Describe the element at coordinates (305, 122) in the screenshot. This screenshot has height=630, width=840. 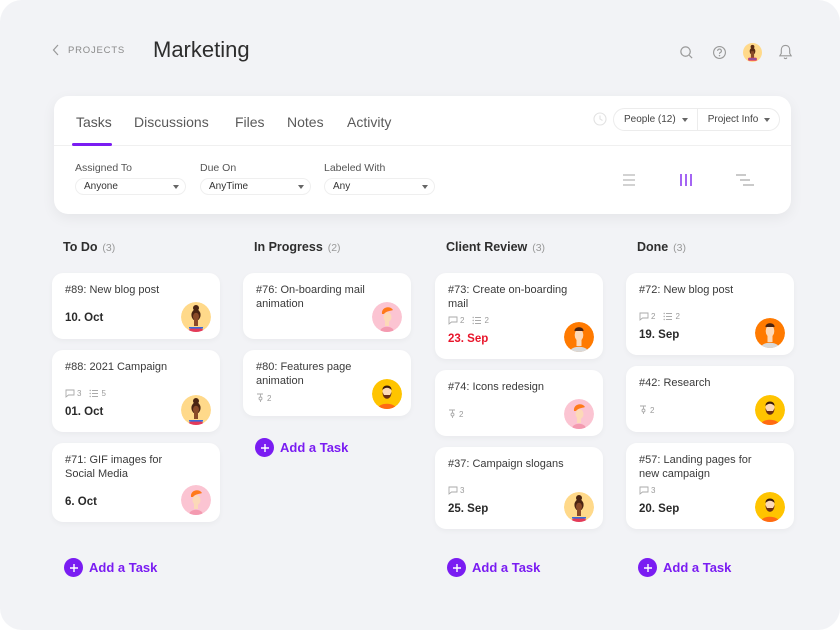
I see `tab-notes: Notes` at that location.